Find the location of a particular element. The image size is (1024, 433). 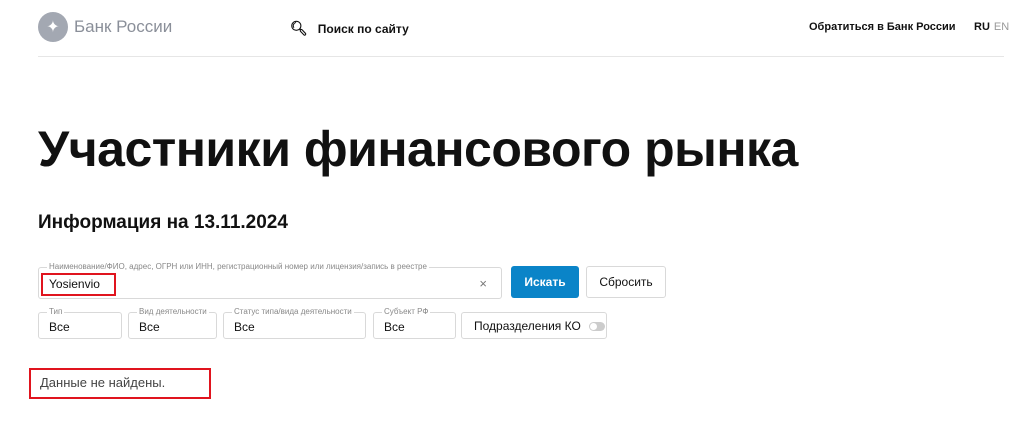

eagle-emblem-icon: ✦ is located at coordinates (53, 27).